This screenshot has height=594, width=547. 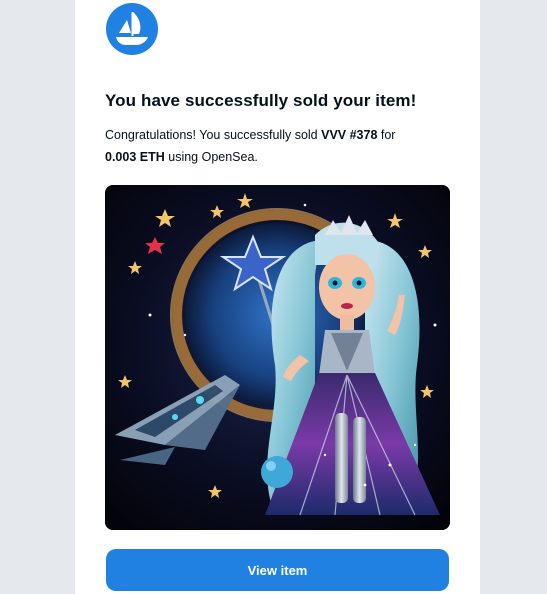 I want to click on message-outro: using OpenSea., so click(x=211, y=157).